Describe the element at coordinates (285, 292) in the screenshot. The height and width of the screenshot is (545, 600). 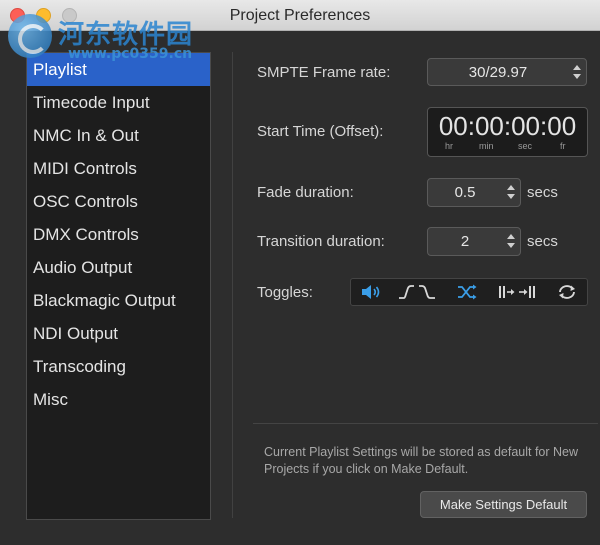
I see `toggles-label: Toggles:` at that location.